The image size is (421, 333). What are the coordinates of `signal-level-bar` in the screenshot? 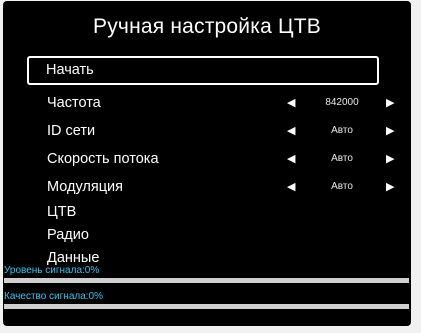 It's located at (206, 280).